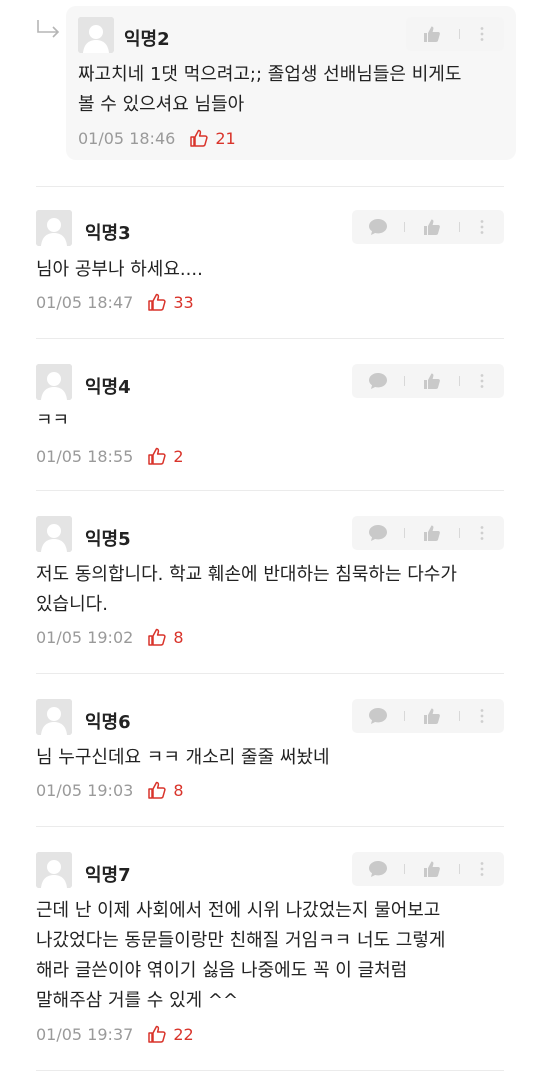 The height and width of the screenshot is (1080, 540). Describe the element at coordinates (85, 637) in the screenshot. I see `comment-timestamp: 01/05 19:02` at that location.